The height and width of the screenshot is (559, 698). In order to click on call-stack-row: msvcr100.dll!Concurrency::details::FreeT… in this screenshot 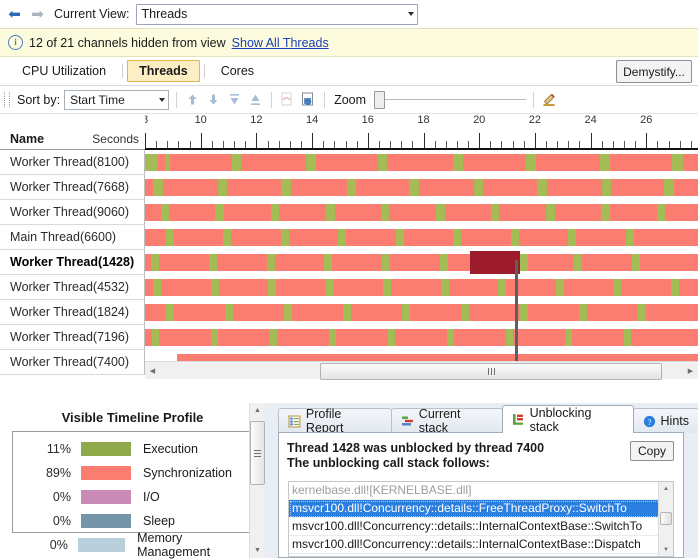, I will do `click(481, 509)`.